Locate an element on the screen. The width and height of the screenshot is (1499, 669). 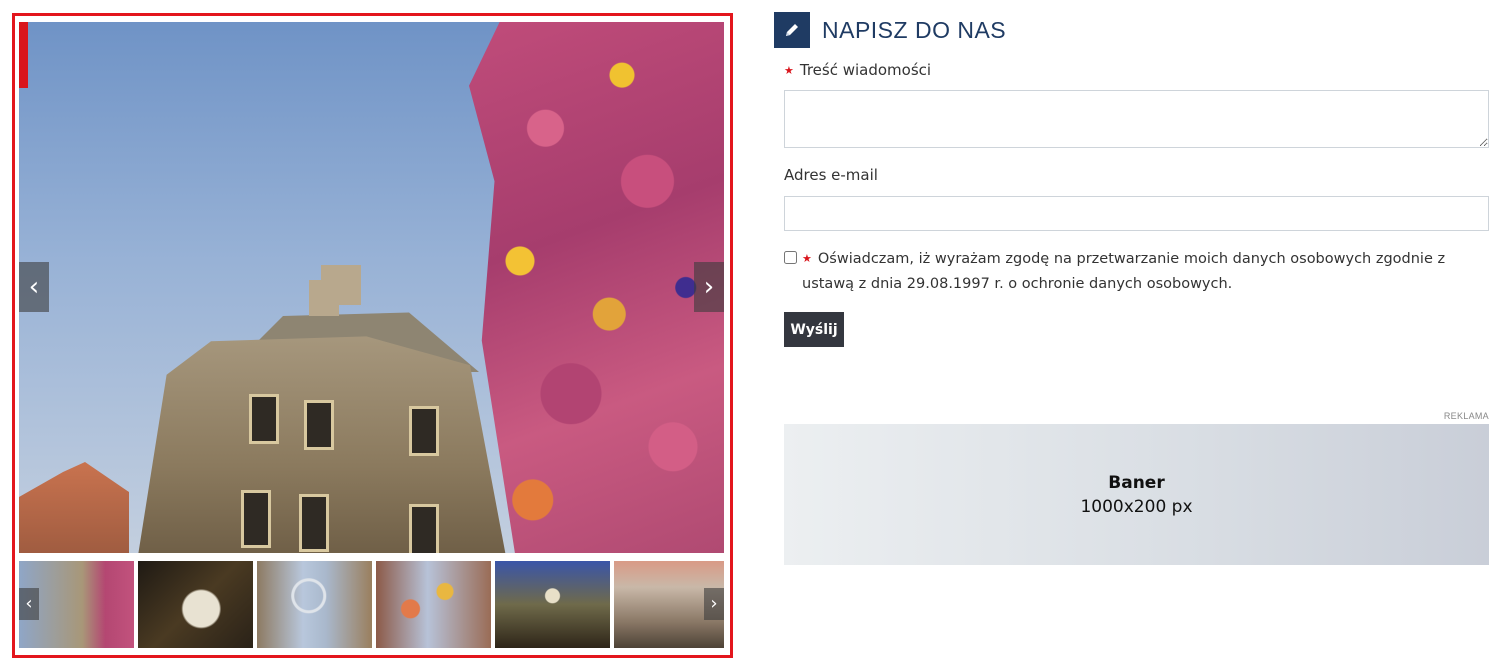
message-label-row: ★ Treść wiadomości is located at coordinates (857, 70).